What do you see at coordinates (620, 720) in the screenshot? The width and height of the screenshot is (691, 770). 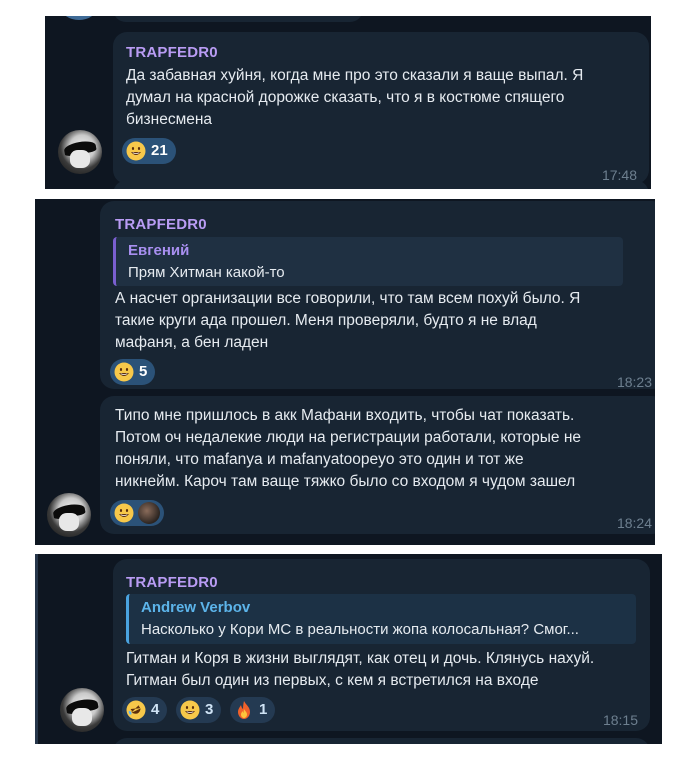 I see `message-time: 18:15` at bounding box center [620, 720].